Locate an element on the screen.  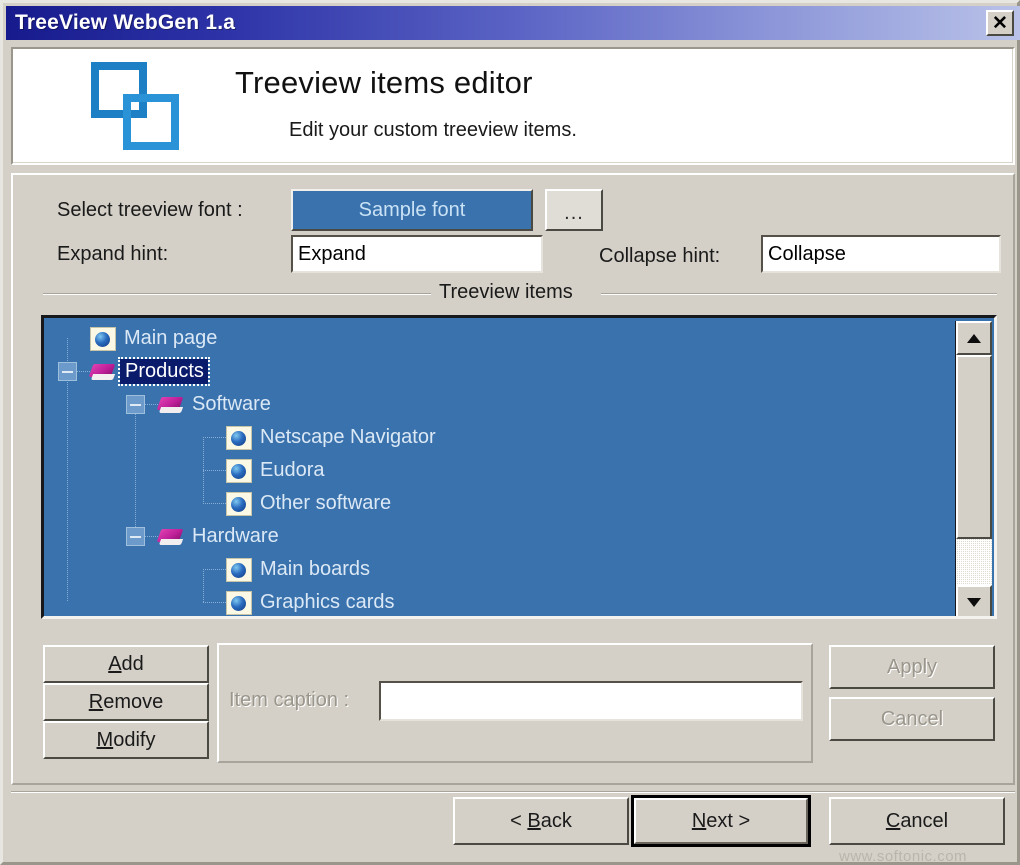
accel-c: C is located at coordinates (893, 820).